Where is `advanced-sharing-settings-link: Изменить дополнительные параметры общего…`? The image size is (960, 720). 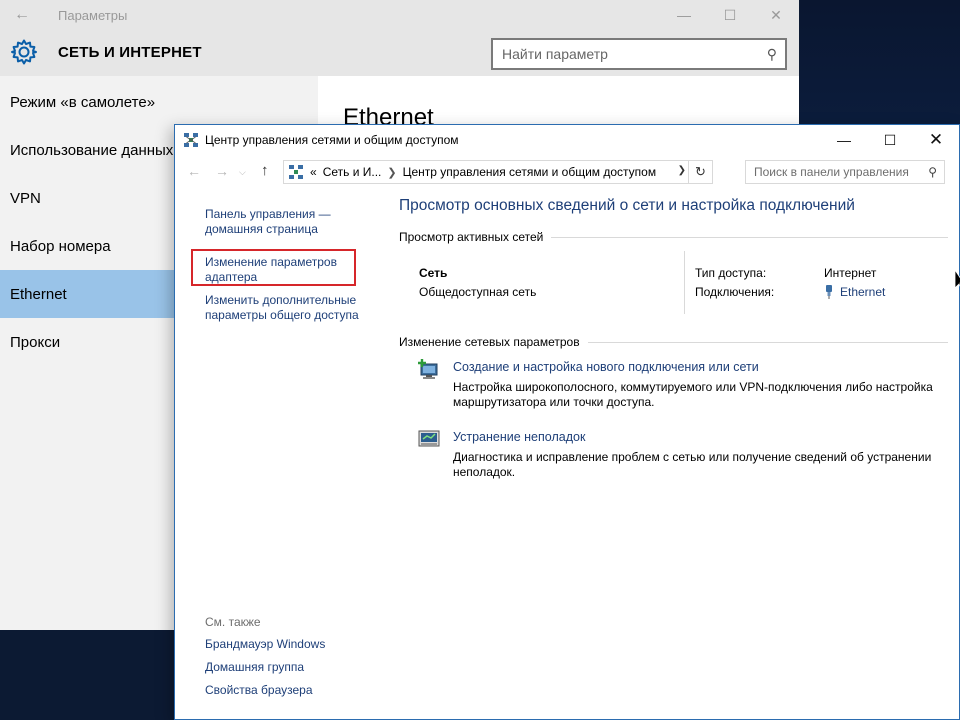
advanced-sharing-settings-link: Изменить дополнительные параметры общего… is located at coordinates (290, 308).